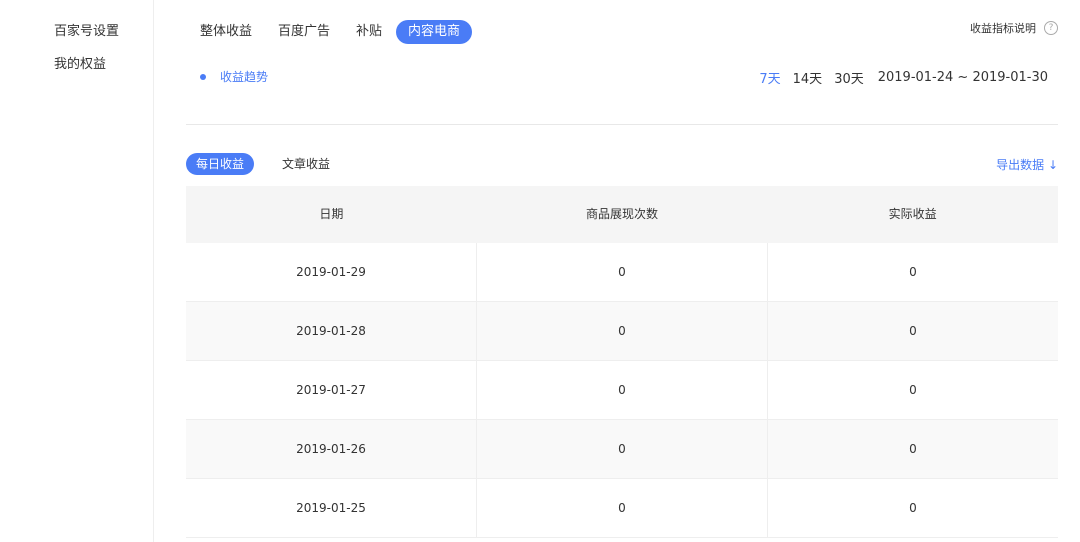  I want to click on range-30-days: 30天, so click(849, 77).